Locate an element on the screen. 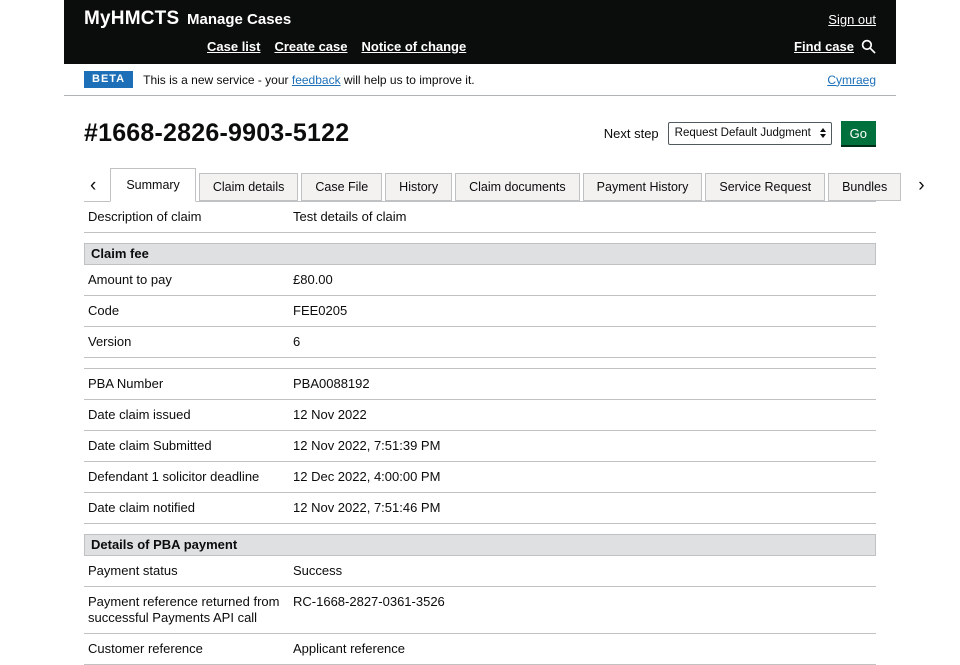 This screenshot has height=665, width=960. beta-text-after: will help us to improve it. is located at coordinates (407, 79).